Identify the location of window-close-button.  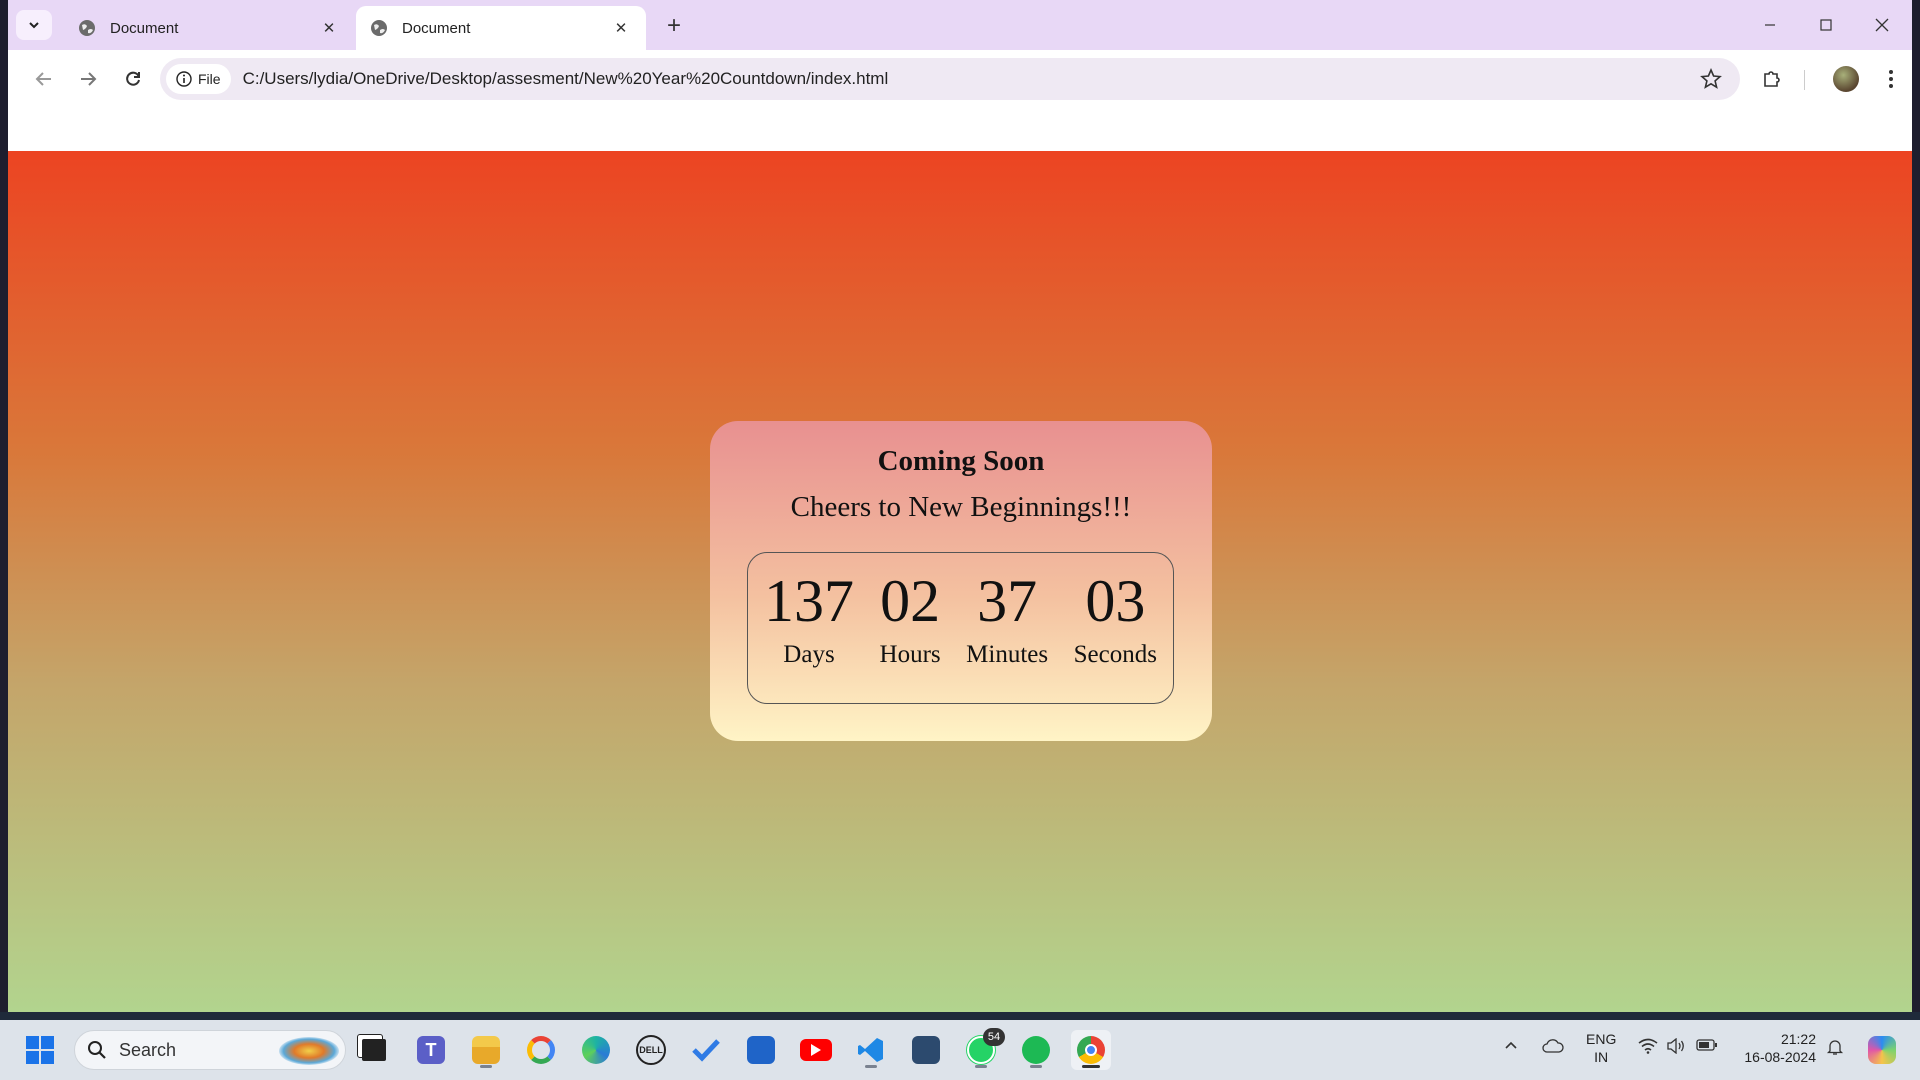
(1882, 25).